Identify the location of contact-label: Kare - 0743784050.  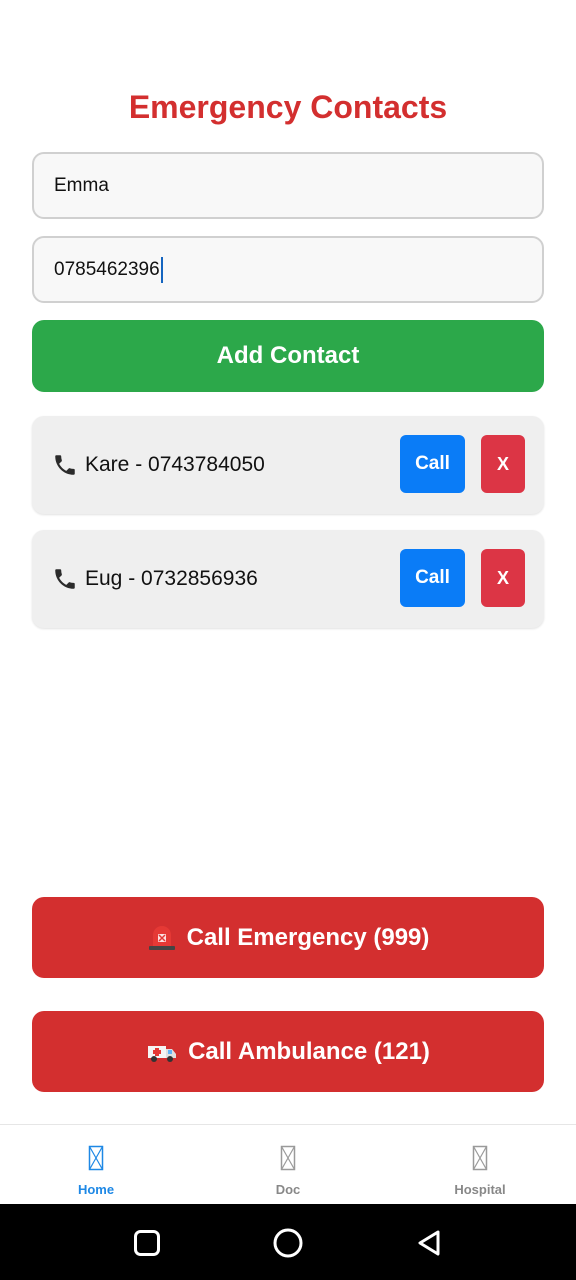
(175, 464).